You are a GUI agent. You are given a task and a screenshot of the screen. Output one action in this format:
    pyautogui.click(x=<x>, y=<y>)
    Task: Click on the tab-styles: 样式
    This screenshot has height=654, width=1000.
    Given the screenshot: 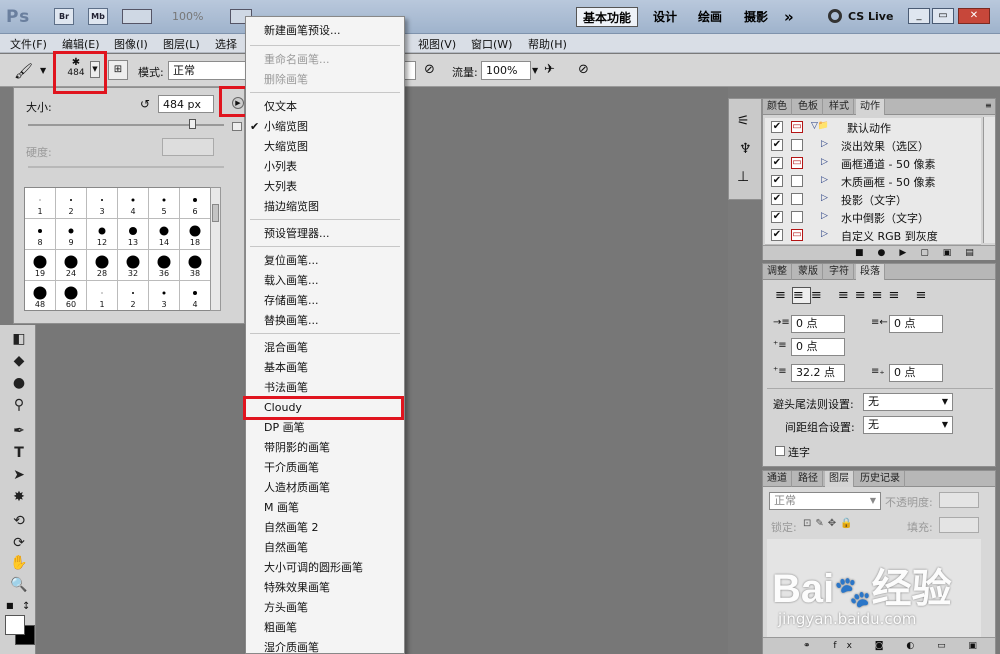 What is the action you would take?
    pyautogui.click(x=839, y=107)
    